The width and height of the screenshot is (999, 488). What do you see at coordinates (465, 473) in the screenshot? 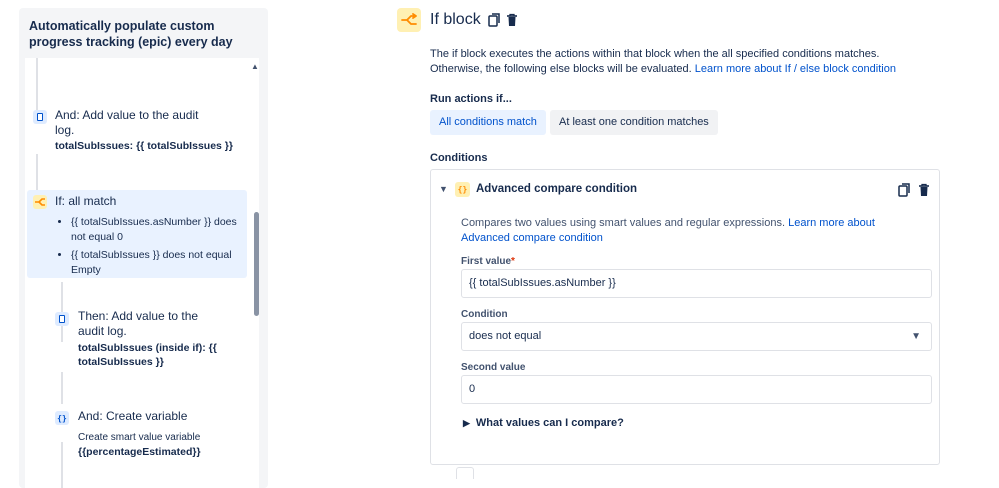
I see `next-block-stub` at bounding box center [465, 473].